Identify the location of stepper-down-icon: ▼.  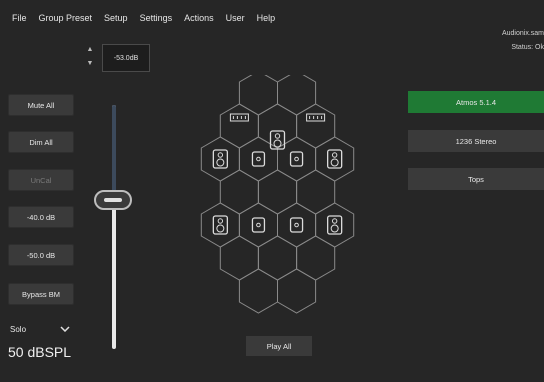
(90, 64).